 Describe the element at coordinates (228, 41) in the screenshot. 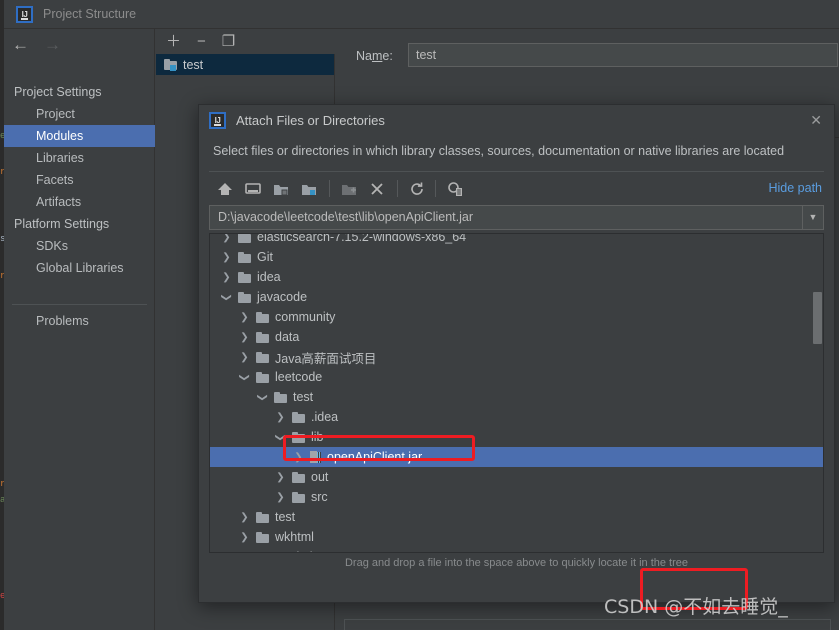

I see `copy-icon: ❐` at that location.